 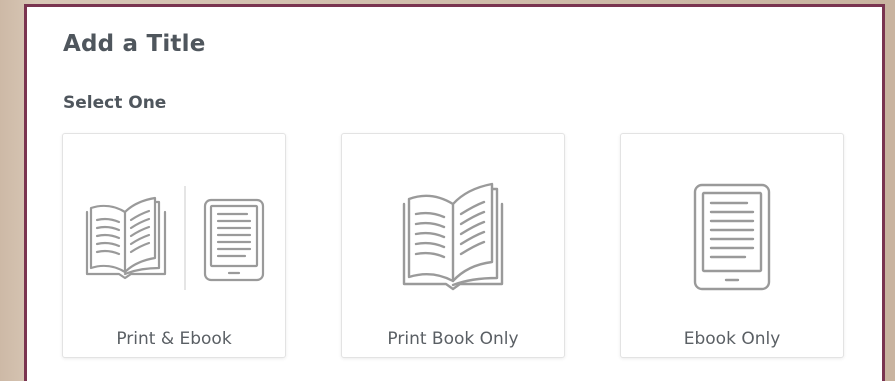 What do you see at coordinates (732, 339) in the screenshot?
I see `option-label: Ebook Only` at bounding box center [732, 339].